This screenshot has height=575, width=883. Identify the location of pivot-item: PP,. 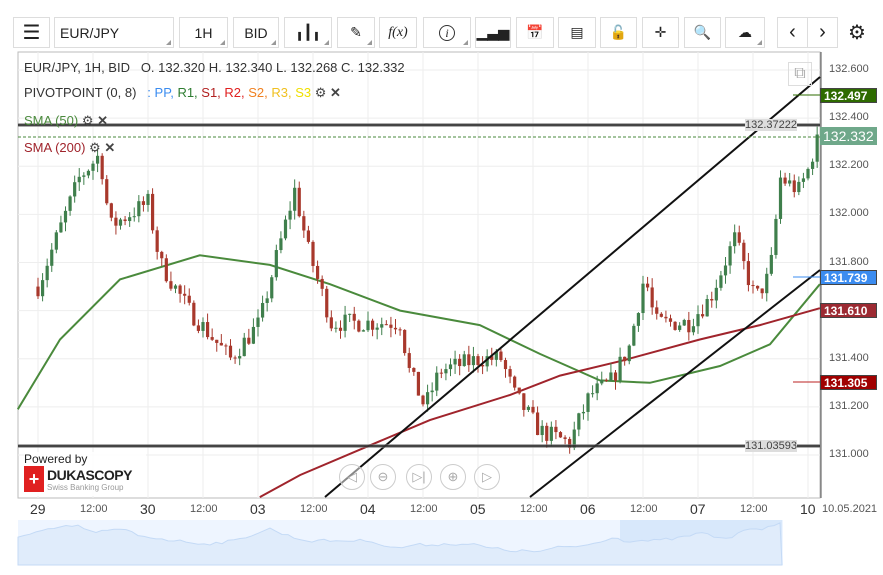
(166, 92).